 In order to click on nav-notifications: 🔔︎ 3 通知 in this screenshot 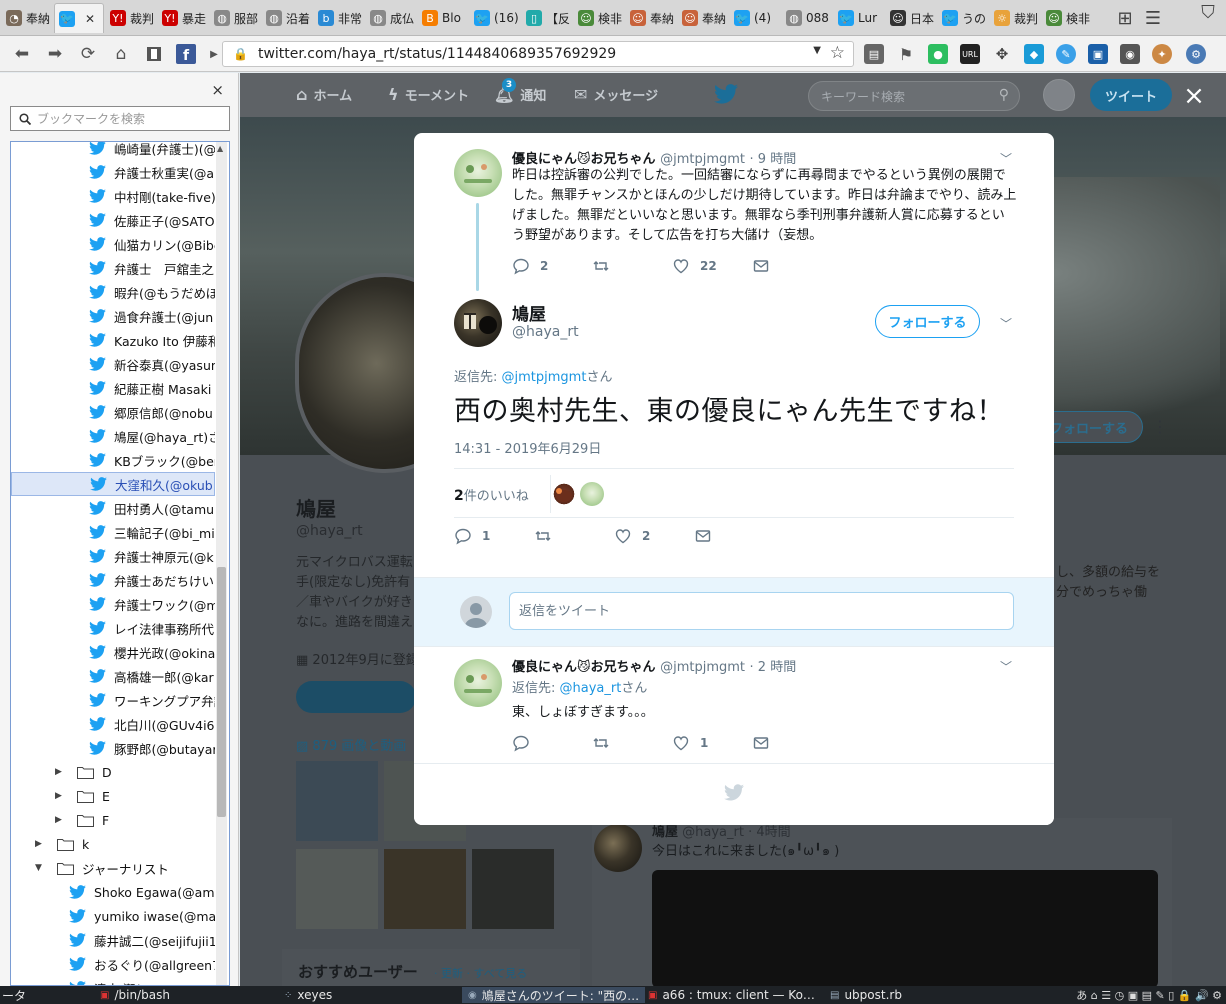, I will do `click(520, 91)`.